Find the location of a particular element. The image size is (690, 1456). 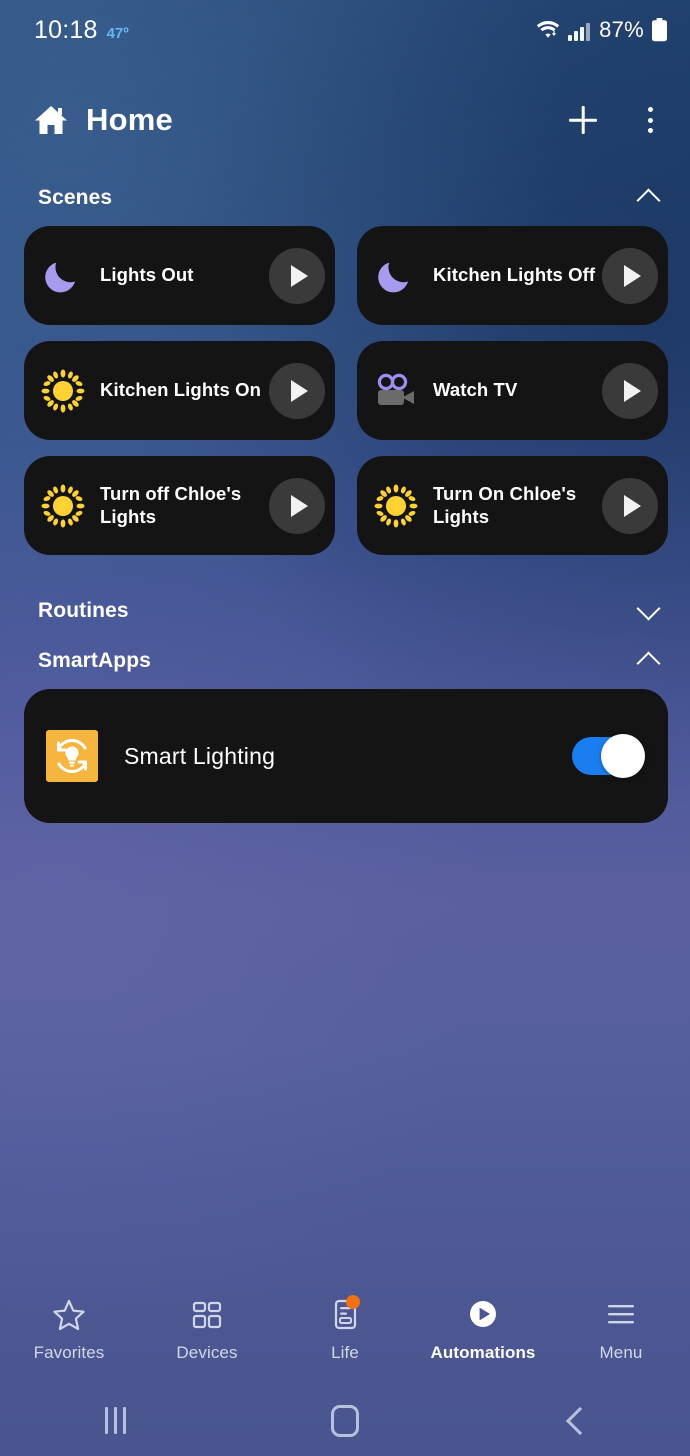

scene-card: Turn On Chloe's Lights is located at coordinates (512, 505).